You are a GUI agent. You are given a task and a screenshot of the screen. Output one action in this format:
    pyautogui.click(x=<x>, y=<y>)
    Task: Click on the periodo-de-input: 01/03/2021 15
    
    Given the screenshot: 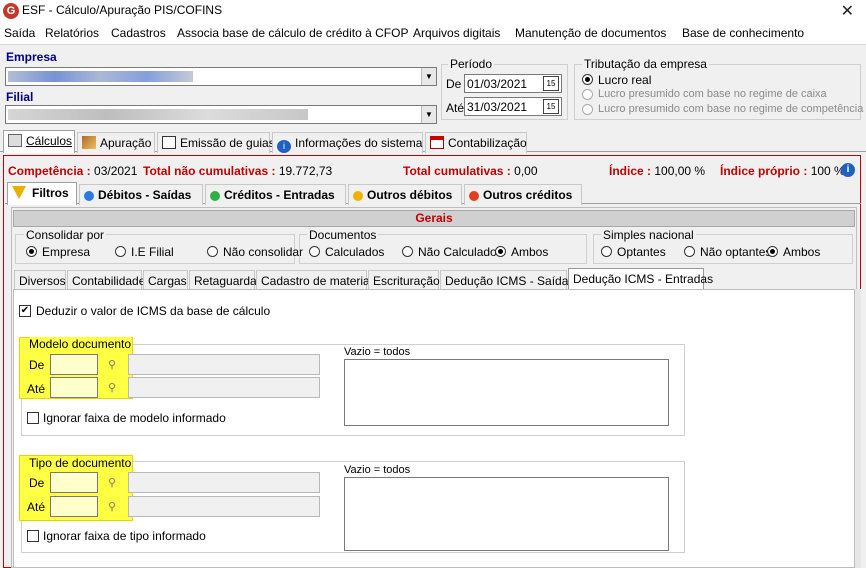 What is the action you would take?
    pyautogui.click(x=513, y=83)
    